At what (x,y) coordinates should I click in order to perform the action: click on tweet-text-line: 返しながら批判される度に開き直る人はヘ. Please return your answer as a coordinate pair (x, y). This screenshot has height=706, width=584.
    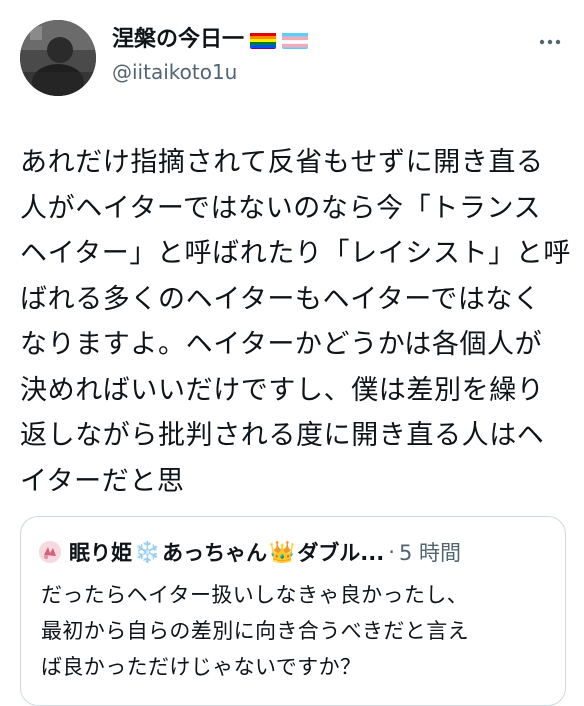
    Looking at the image, I should click on (282, 435).